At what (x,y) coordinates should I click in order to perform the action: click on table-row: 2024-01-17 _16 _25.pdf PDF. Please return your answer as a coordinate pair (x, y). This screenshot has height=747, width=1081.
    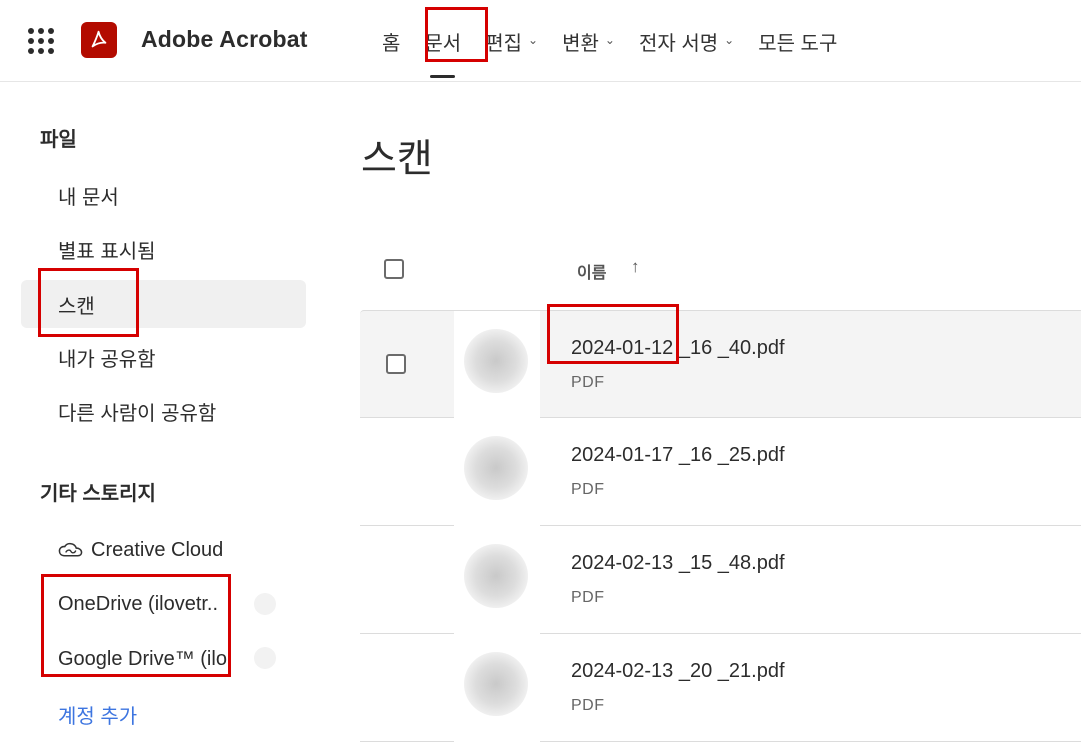
    Looking at the image, I should click on (720, 472).